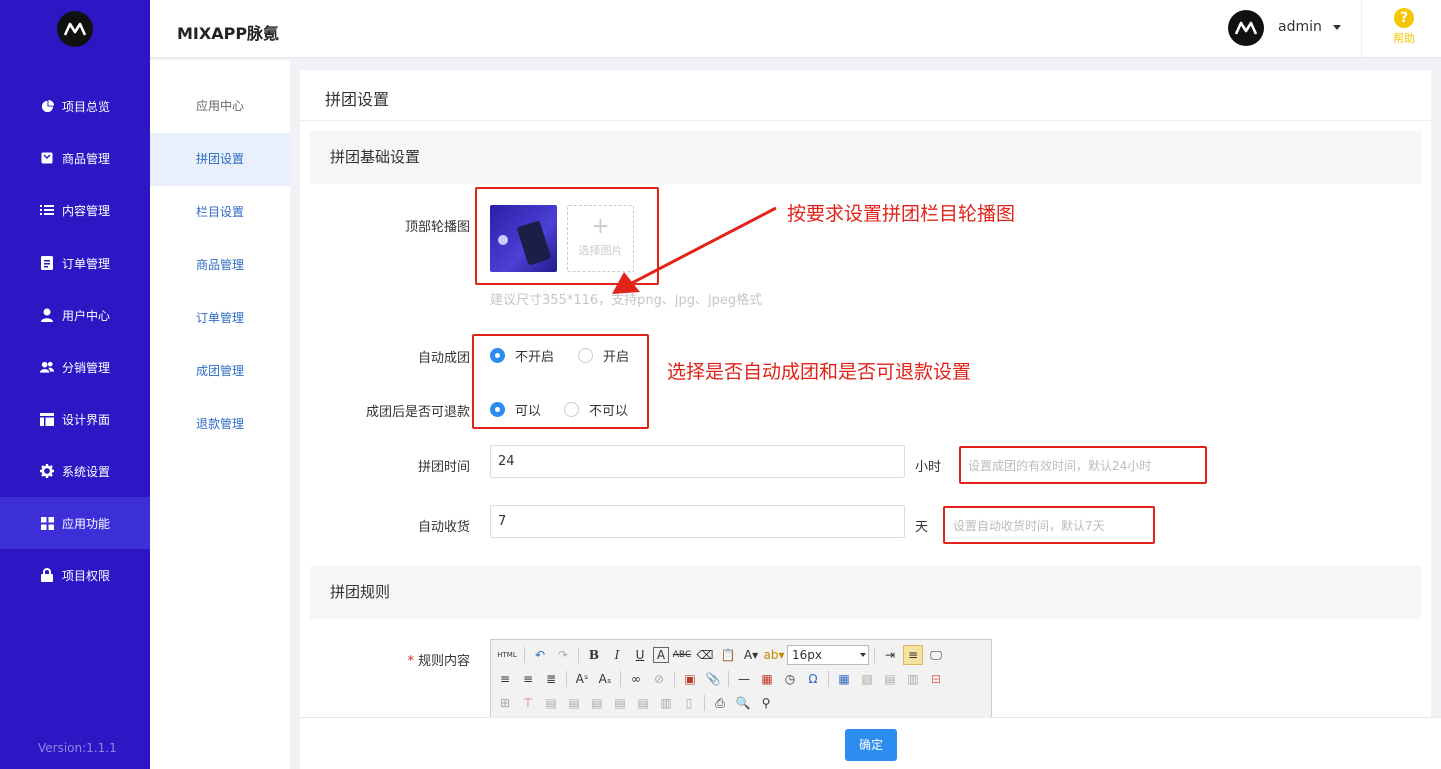  Describe the element at coordinates (813, 679) in the screenshot. I see `special-char-icon: Ω` at that location.